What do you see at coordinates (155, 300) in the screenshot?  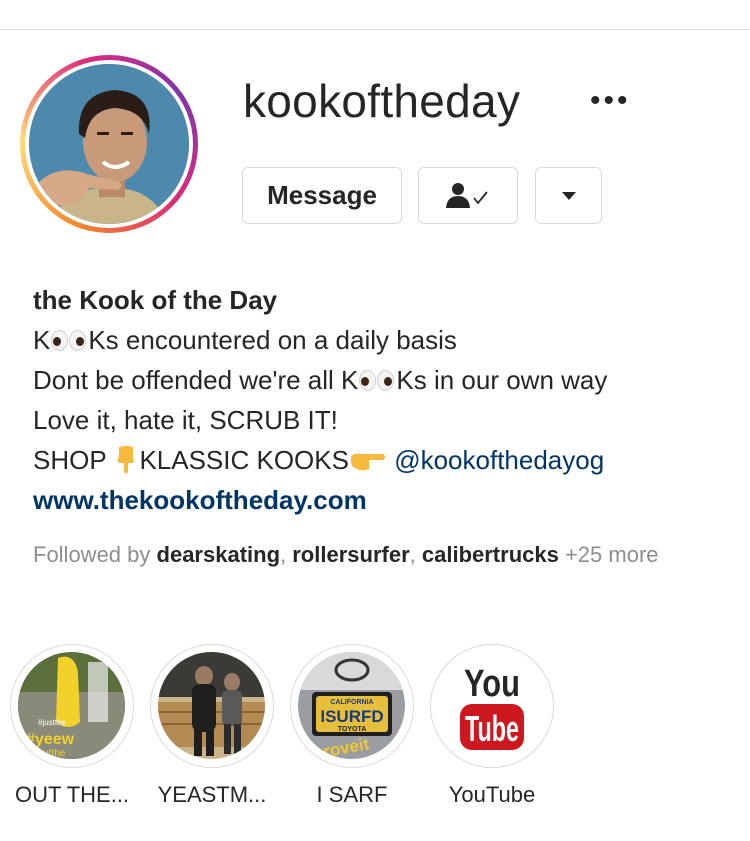 I see `profile-full-name: the Kook of the Day` at bounding box center [155, 300].